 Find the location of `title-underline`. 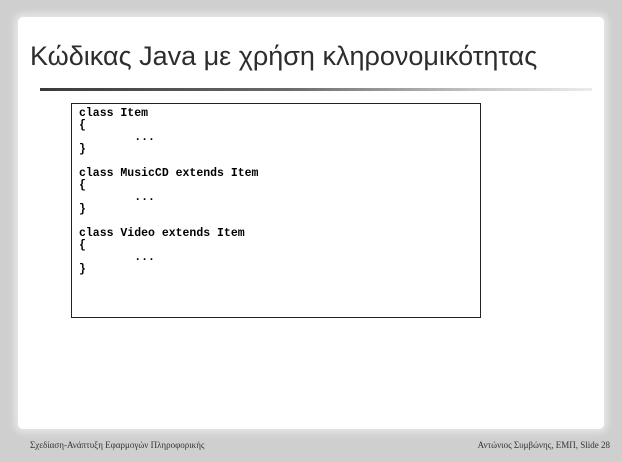

title-underline is located at coordinates (316, 89).